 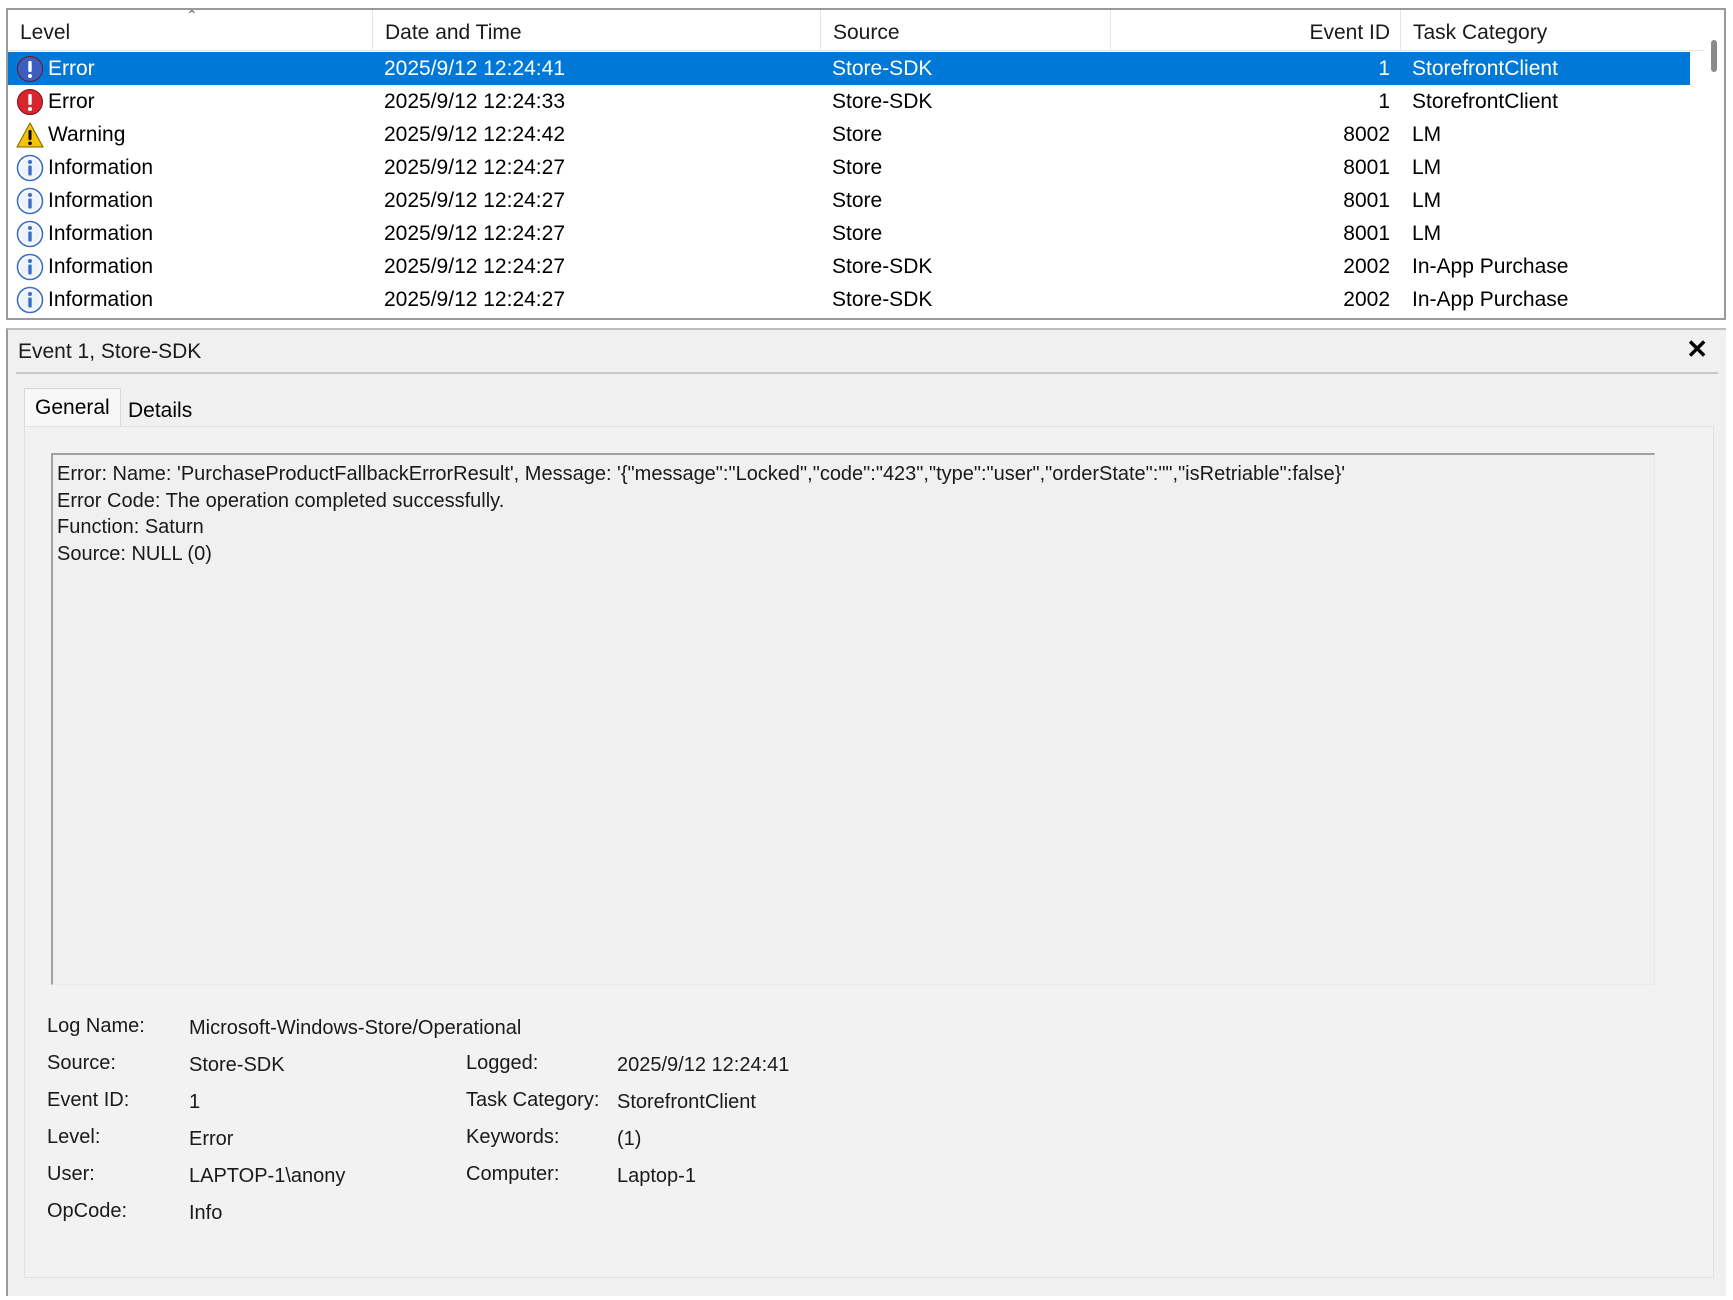 What do you see at coordinates (502, 1063) in the screenshot?
I see `logged-label: Logged:` at bounding box center [502, 1063].